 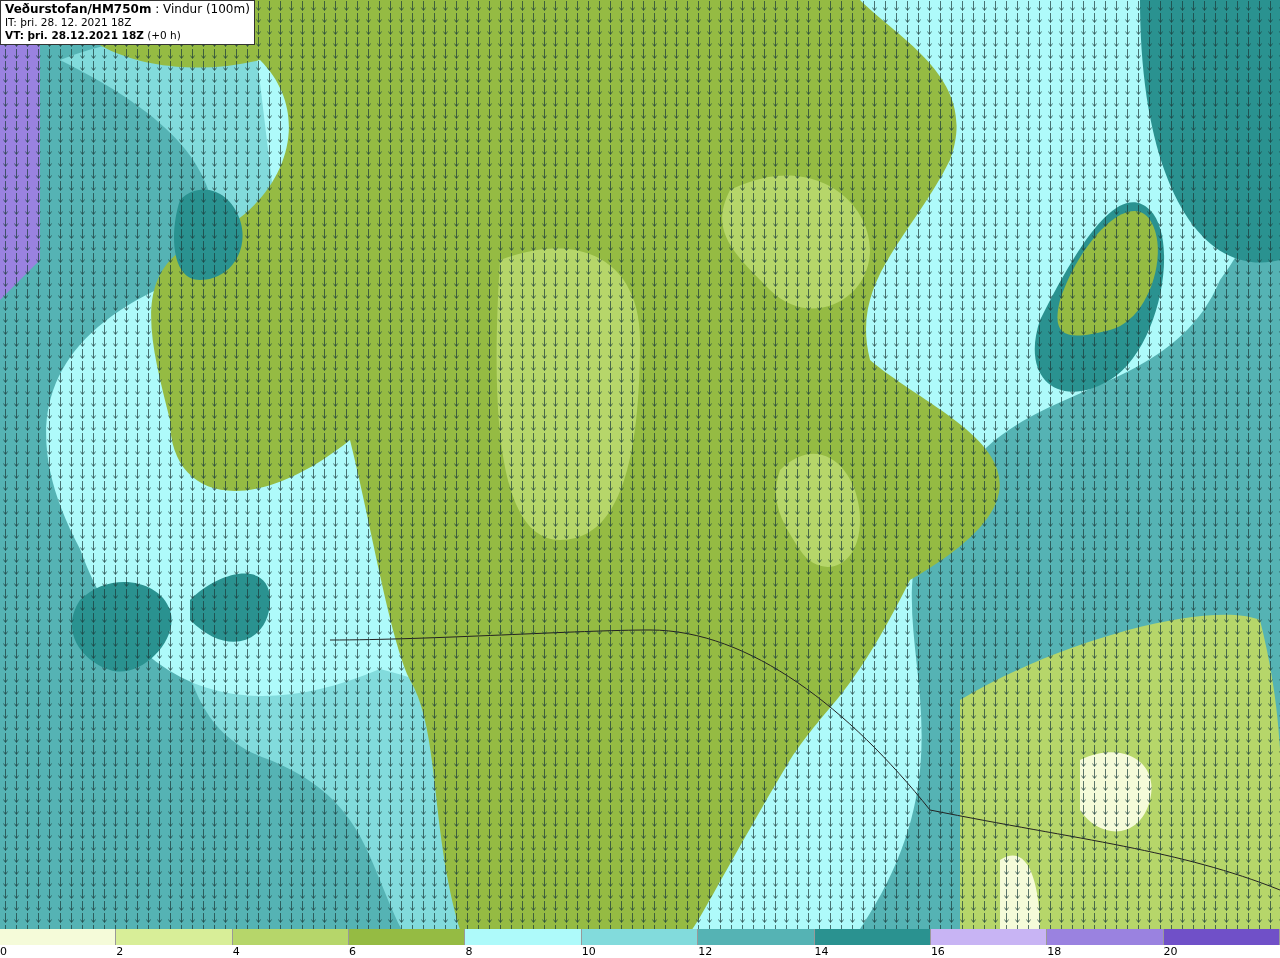 What do you see at coordinates (1170, 951) in the screenshot?
I see `legend-label: 20` at bounding box center [1170, 951].